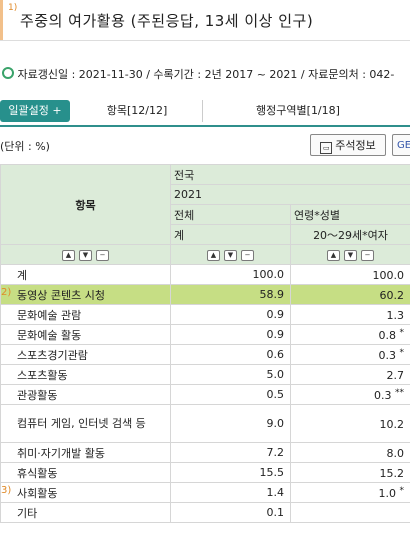 Image resolution: width=410 pixels, height=556 pixels. I want to click on value-cell: 8.0, so click(350, 452).